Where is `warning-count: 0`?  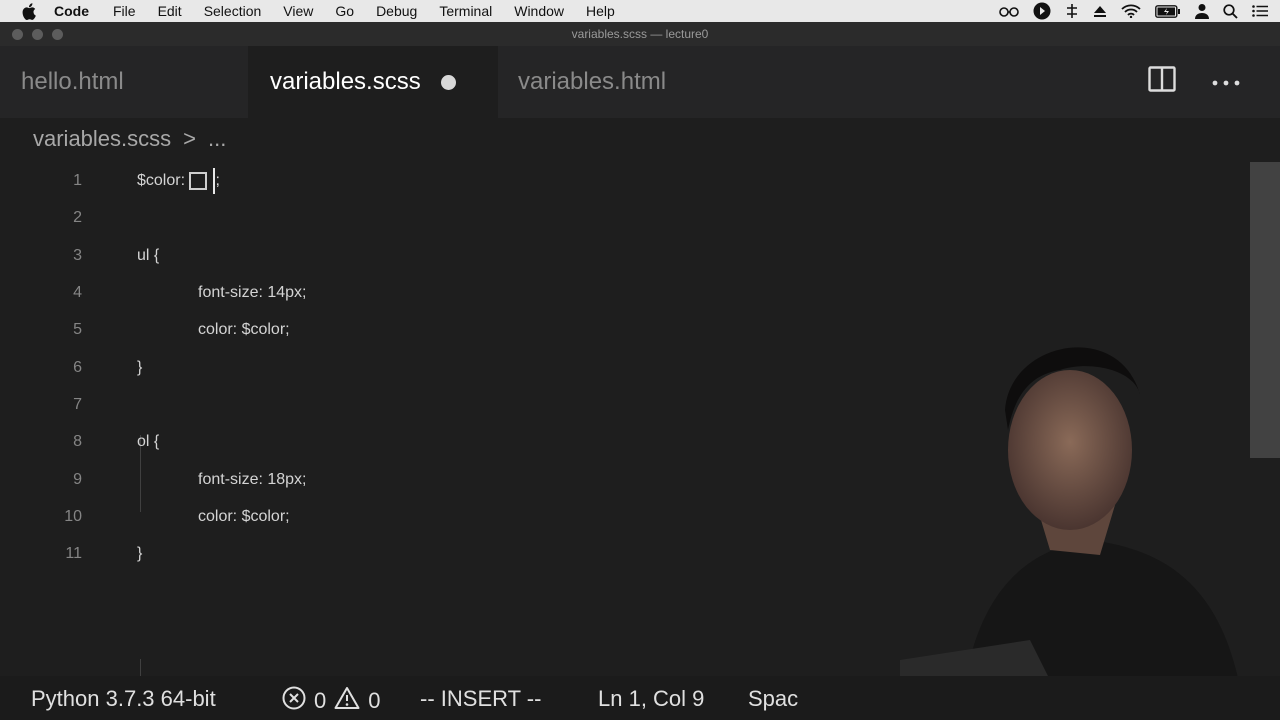 warning-count: 0 is located at coordinates (374, 700).